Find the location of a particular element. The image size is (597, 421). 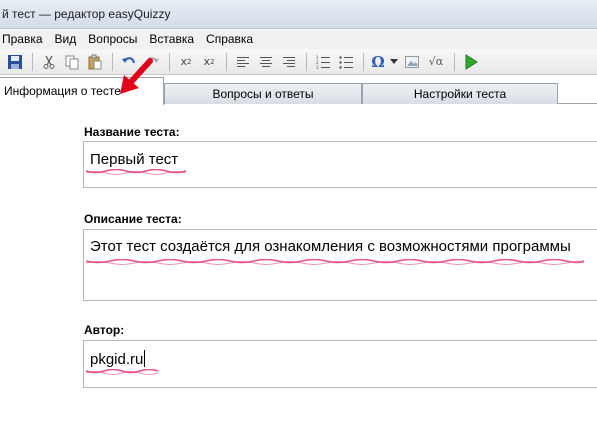

align-left-icon is located at coordinates (243, 62).